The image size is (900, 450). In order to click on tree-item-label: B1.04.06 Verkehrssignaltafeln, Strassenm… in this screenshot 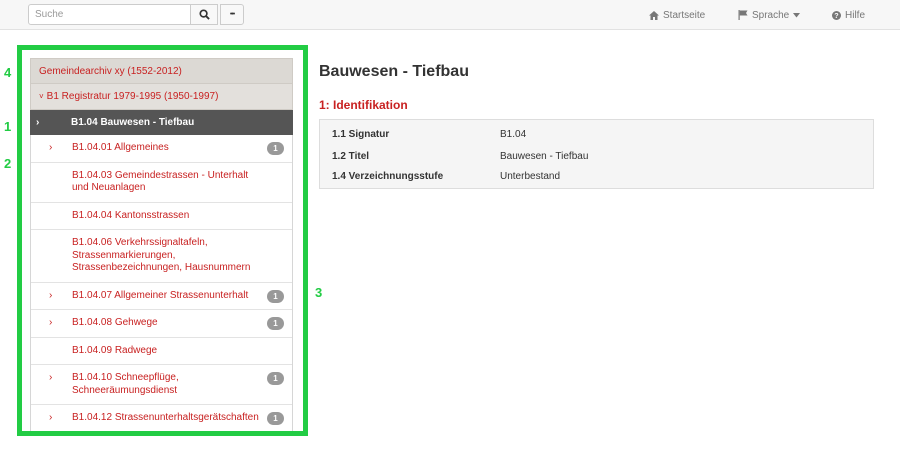, I will do `click(161, 255)`.